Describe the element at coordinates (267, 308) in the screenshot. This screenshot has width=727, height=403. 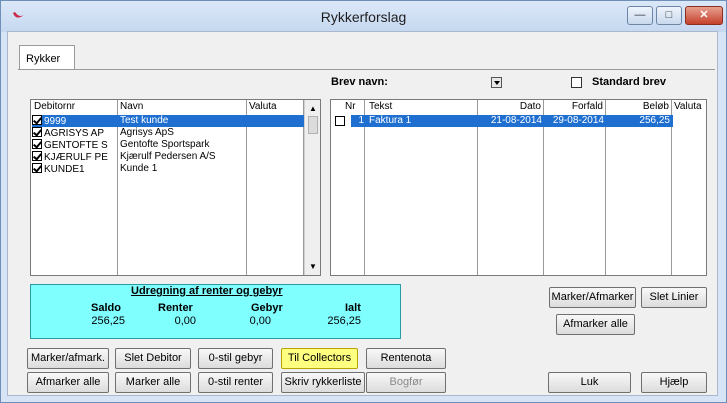
I see `gebyr-label: Gebyr` at that location.